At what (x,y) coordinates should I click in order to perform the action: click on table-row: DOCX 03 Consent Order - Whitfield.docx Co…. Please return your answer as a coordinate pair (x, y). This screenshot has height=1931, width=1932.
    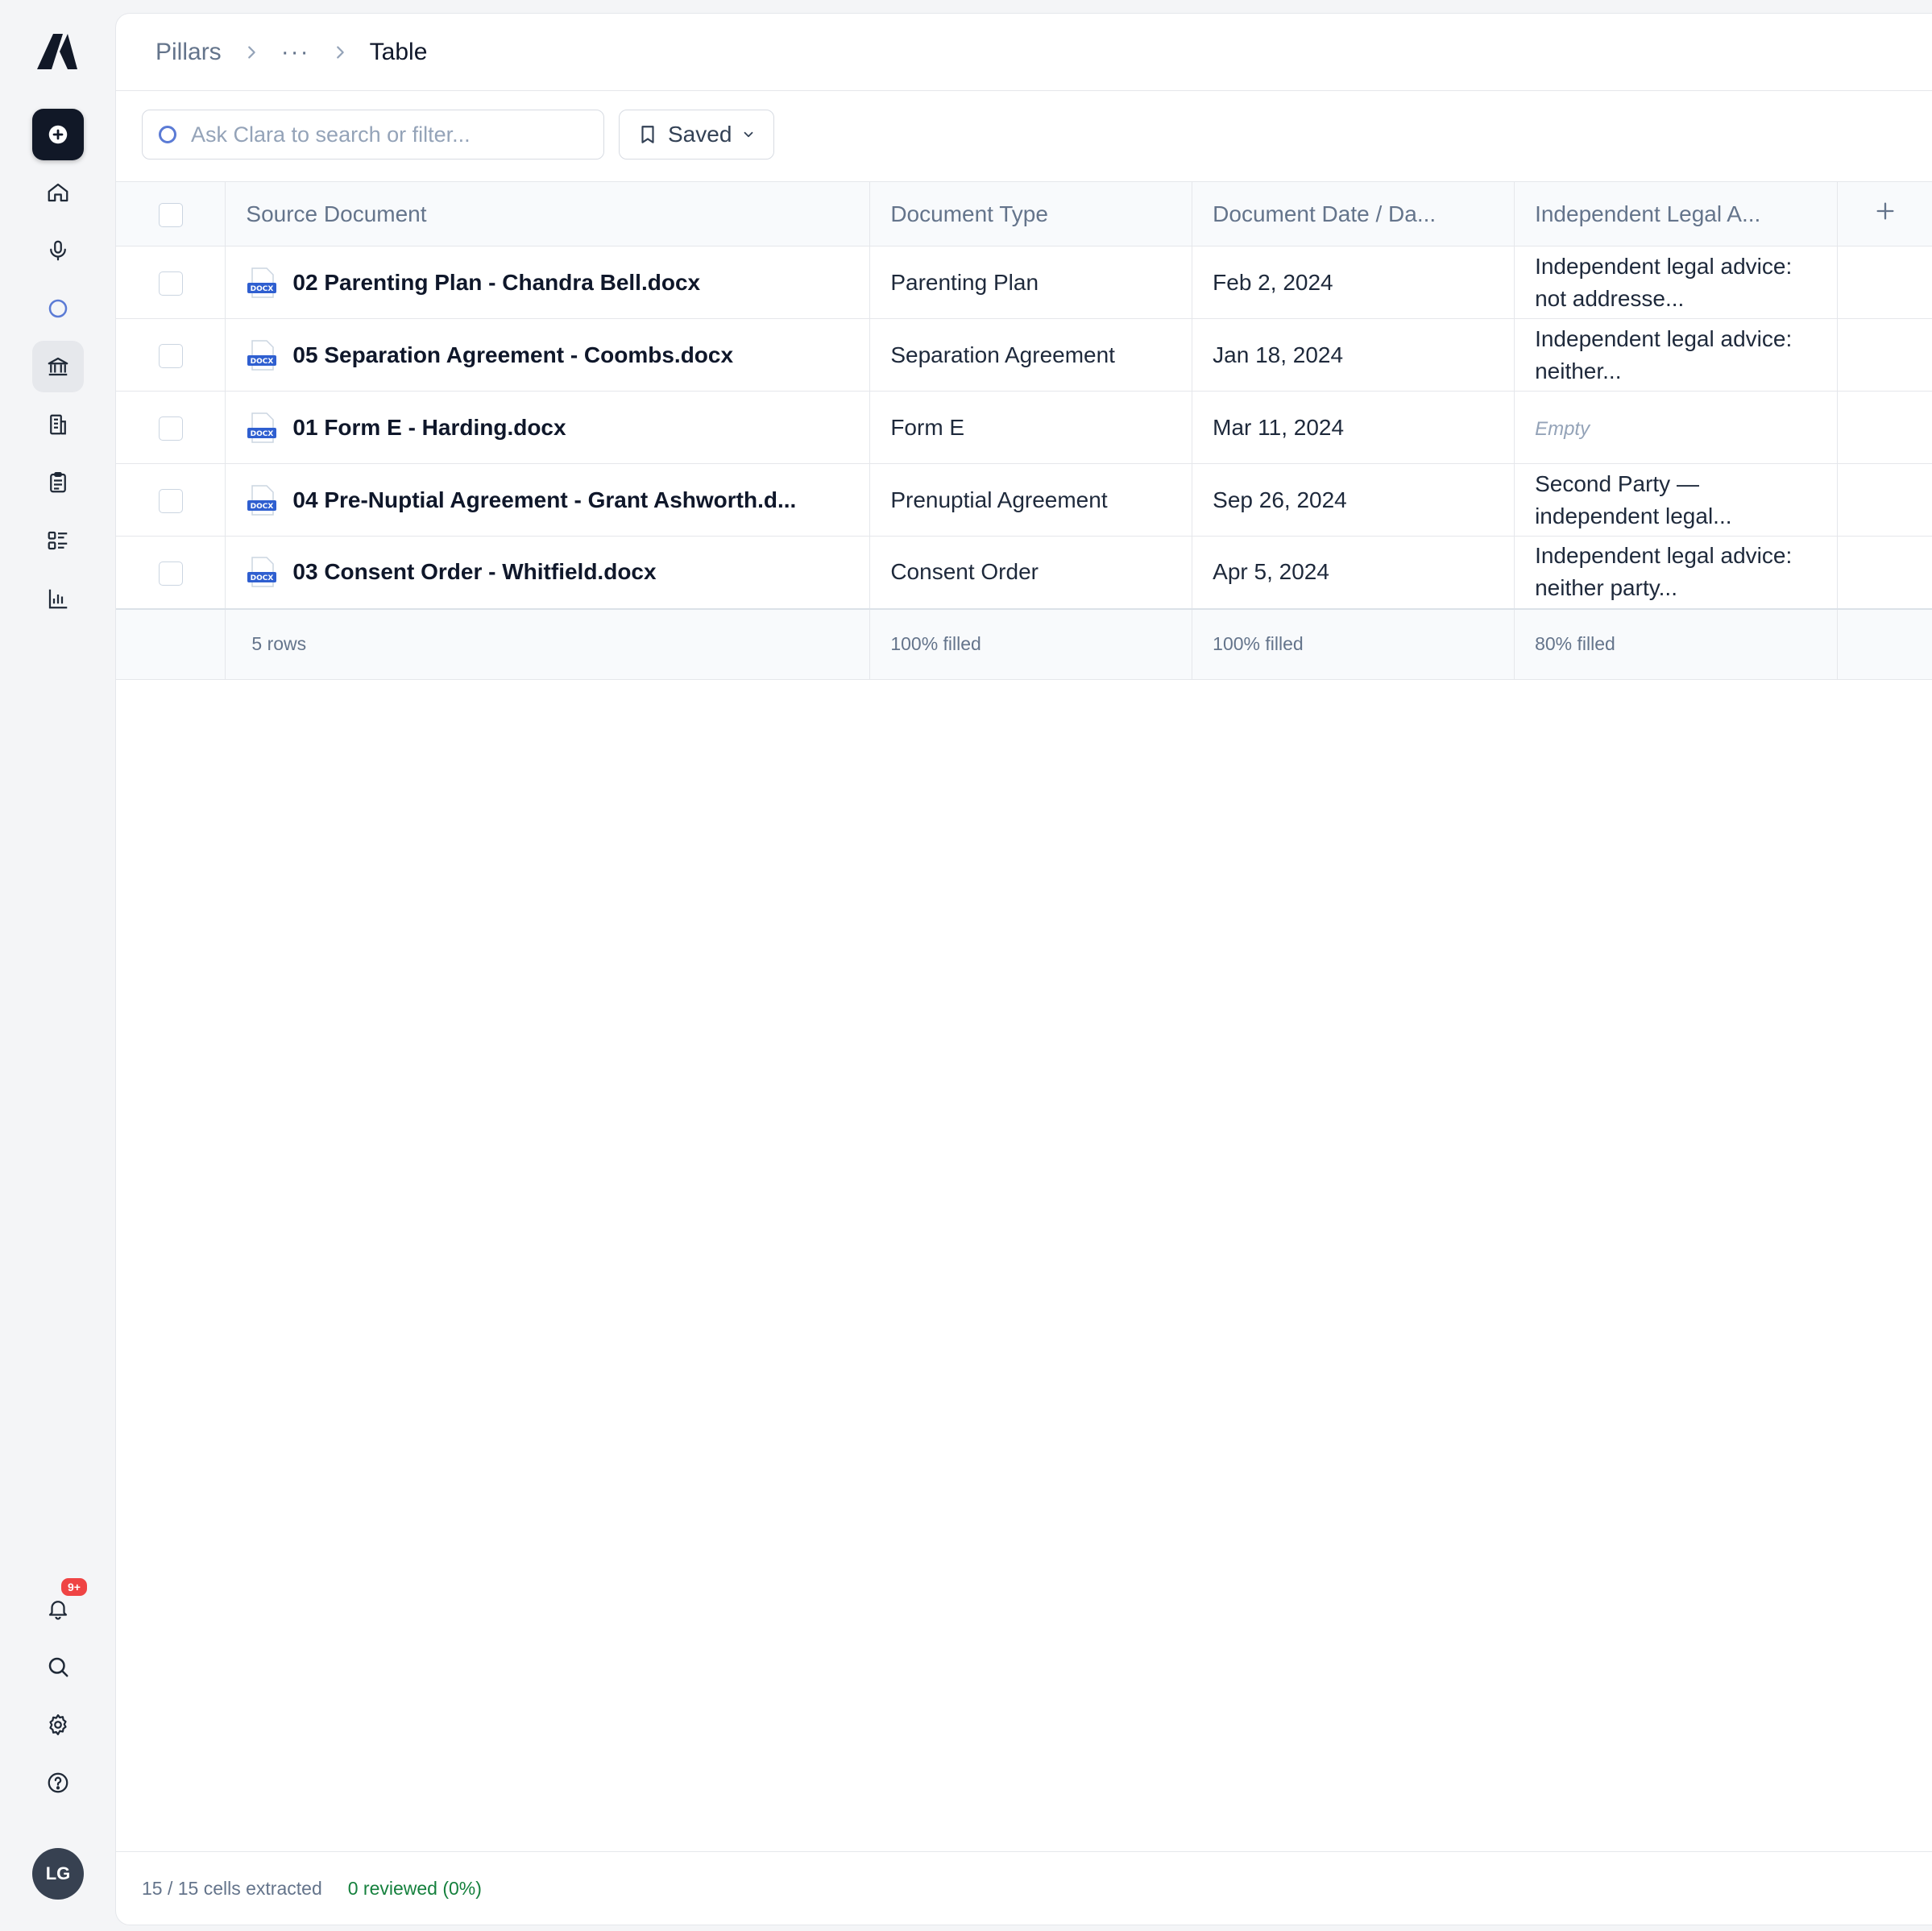
    Looking at the image, I should click on (1024, 572).